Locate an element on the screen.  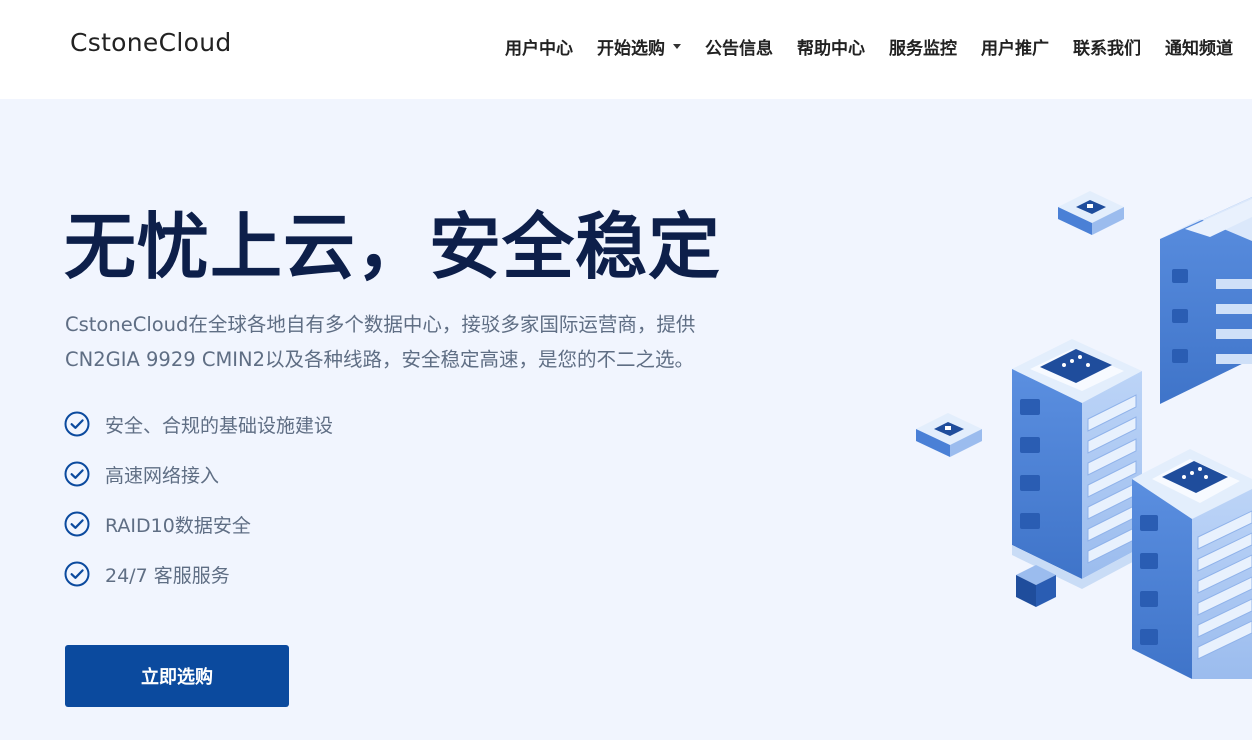
feature-text: 高速网络接入 is located at coordinates (162, 475).